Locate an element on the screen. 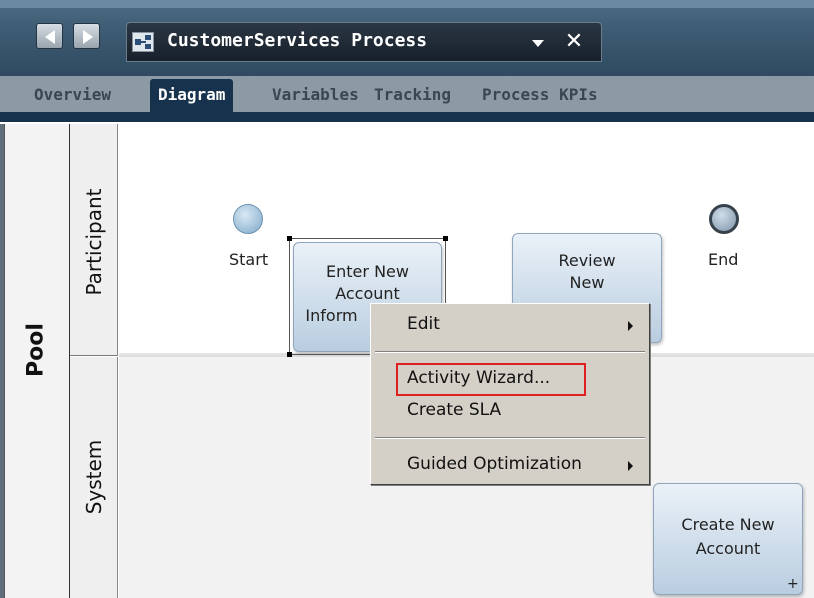 The width and height of the screenshot is (814, 598). document-tab: CustomerServices Process ✕ is located at coordinates (364, 42).